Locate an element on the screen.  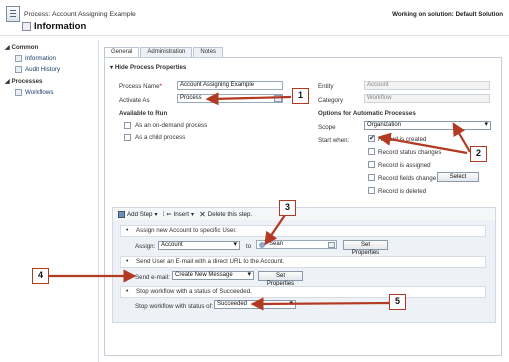
step-row: • Assign new Account to specific User. is located at coordinates (303, 231).